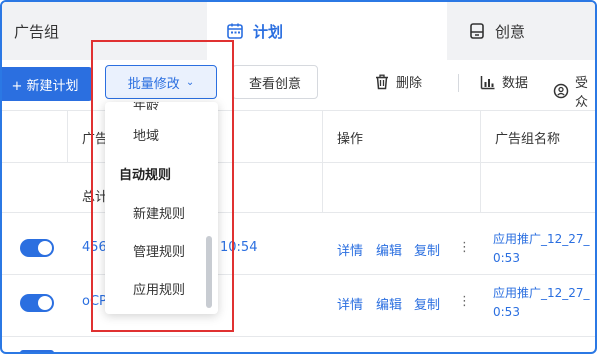  I want to click on table-border, so click(298, 336).